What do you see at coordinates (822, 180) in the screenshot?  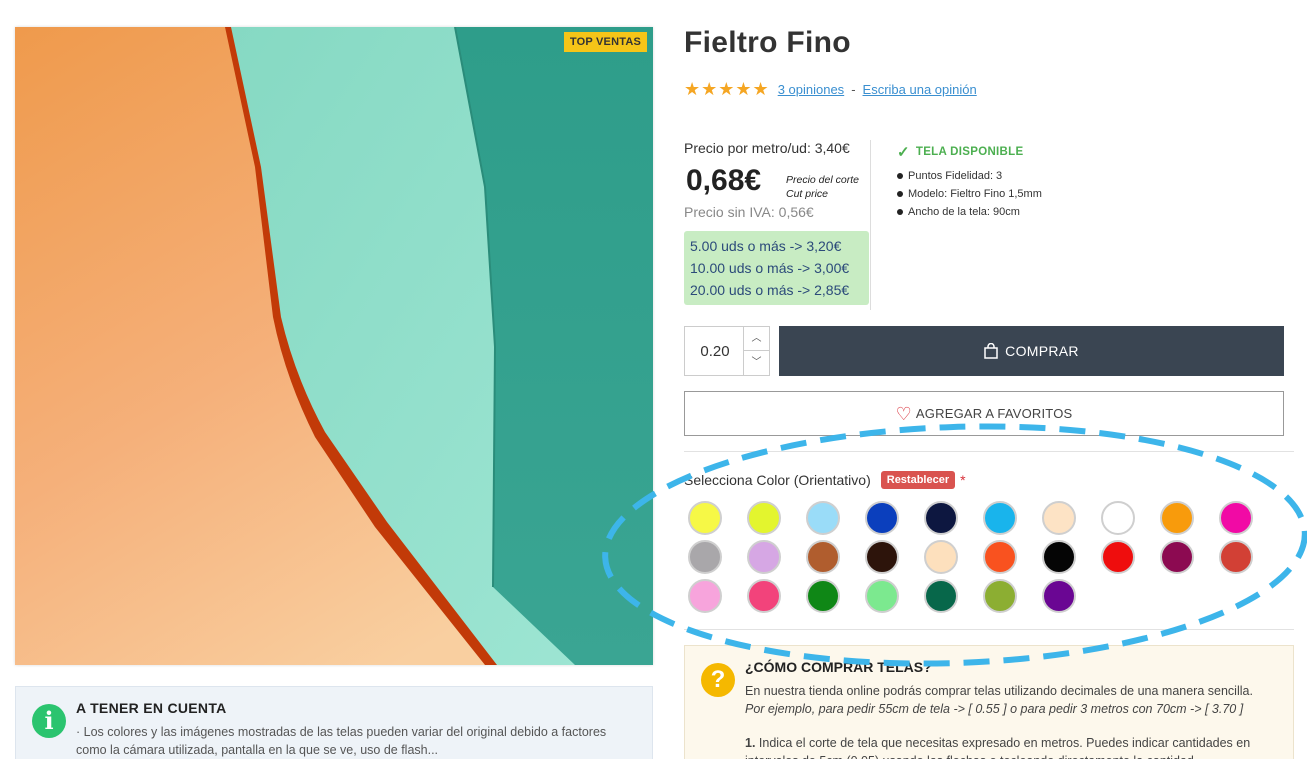 I see `cut-price-label-es: Precio del corte` at bounding box center [822, 180].